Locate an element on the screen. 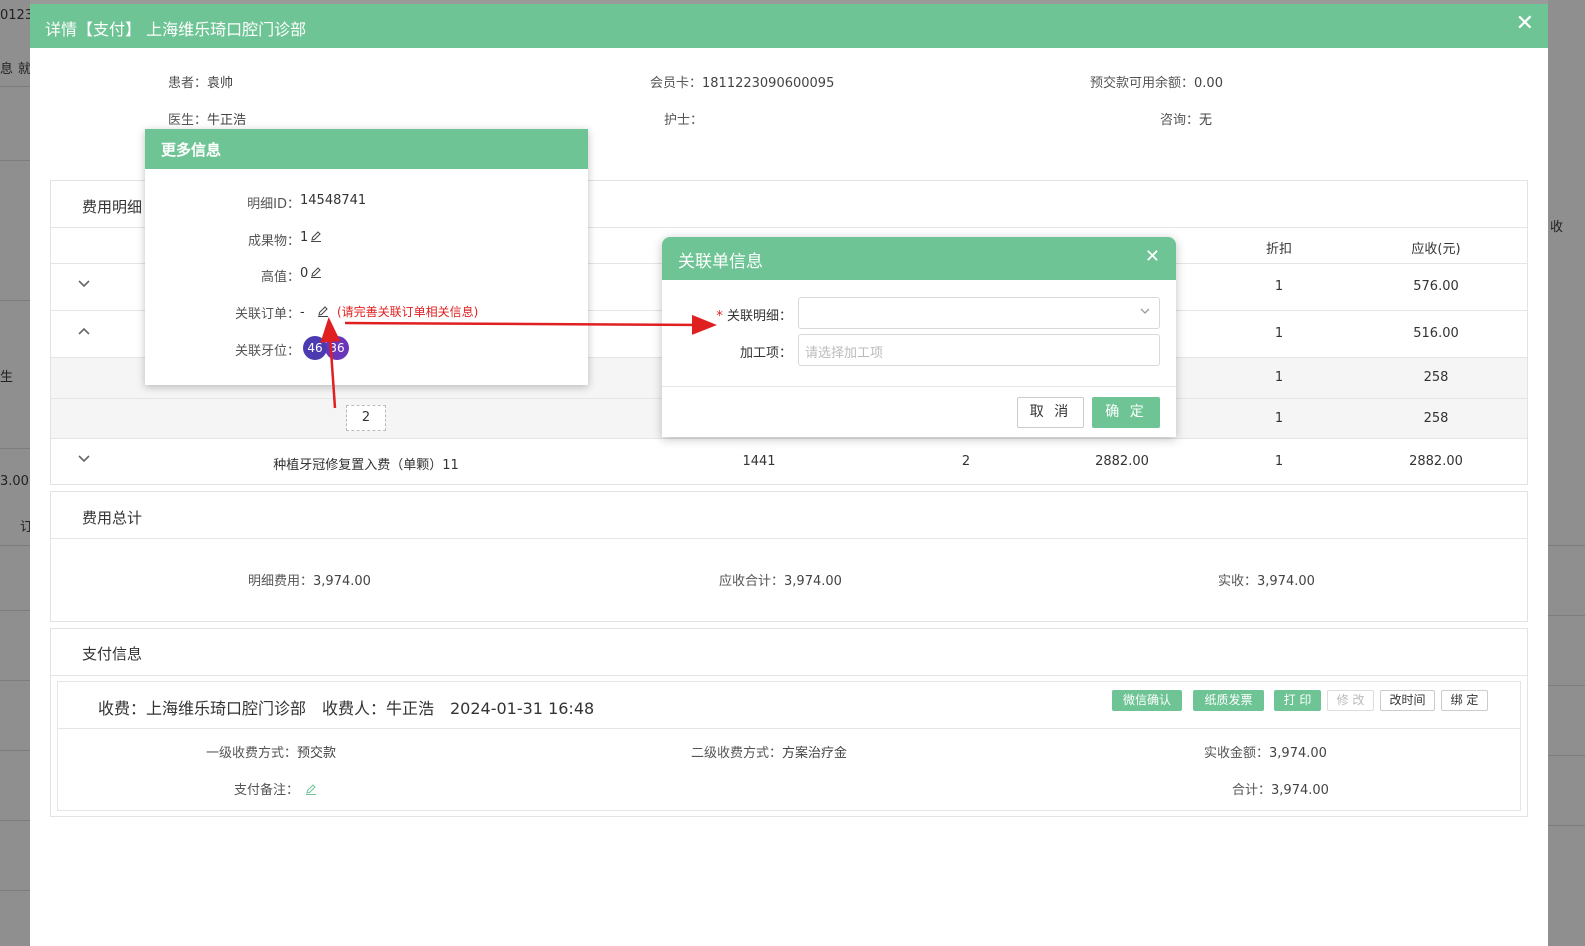  level1-label: 一级收费方式： is located at coordinates (252, 753).